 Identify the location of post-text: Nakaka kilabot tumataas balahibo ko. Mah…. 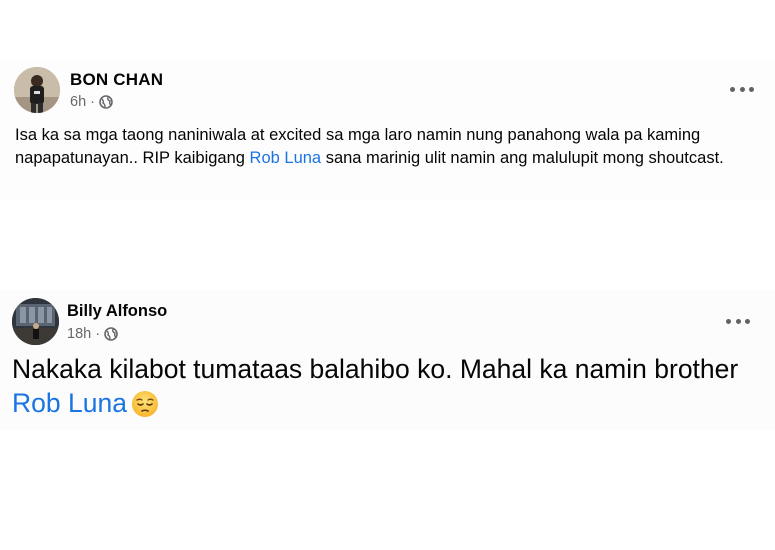
(392, 386).